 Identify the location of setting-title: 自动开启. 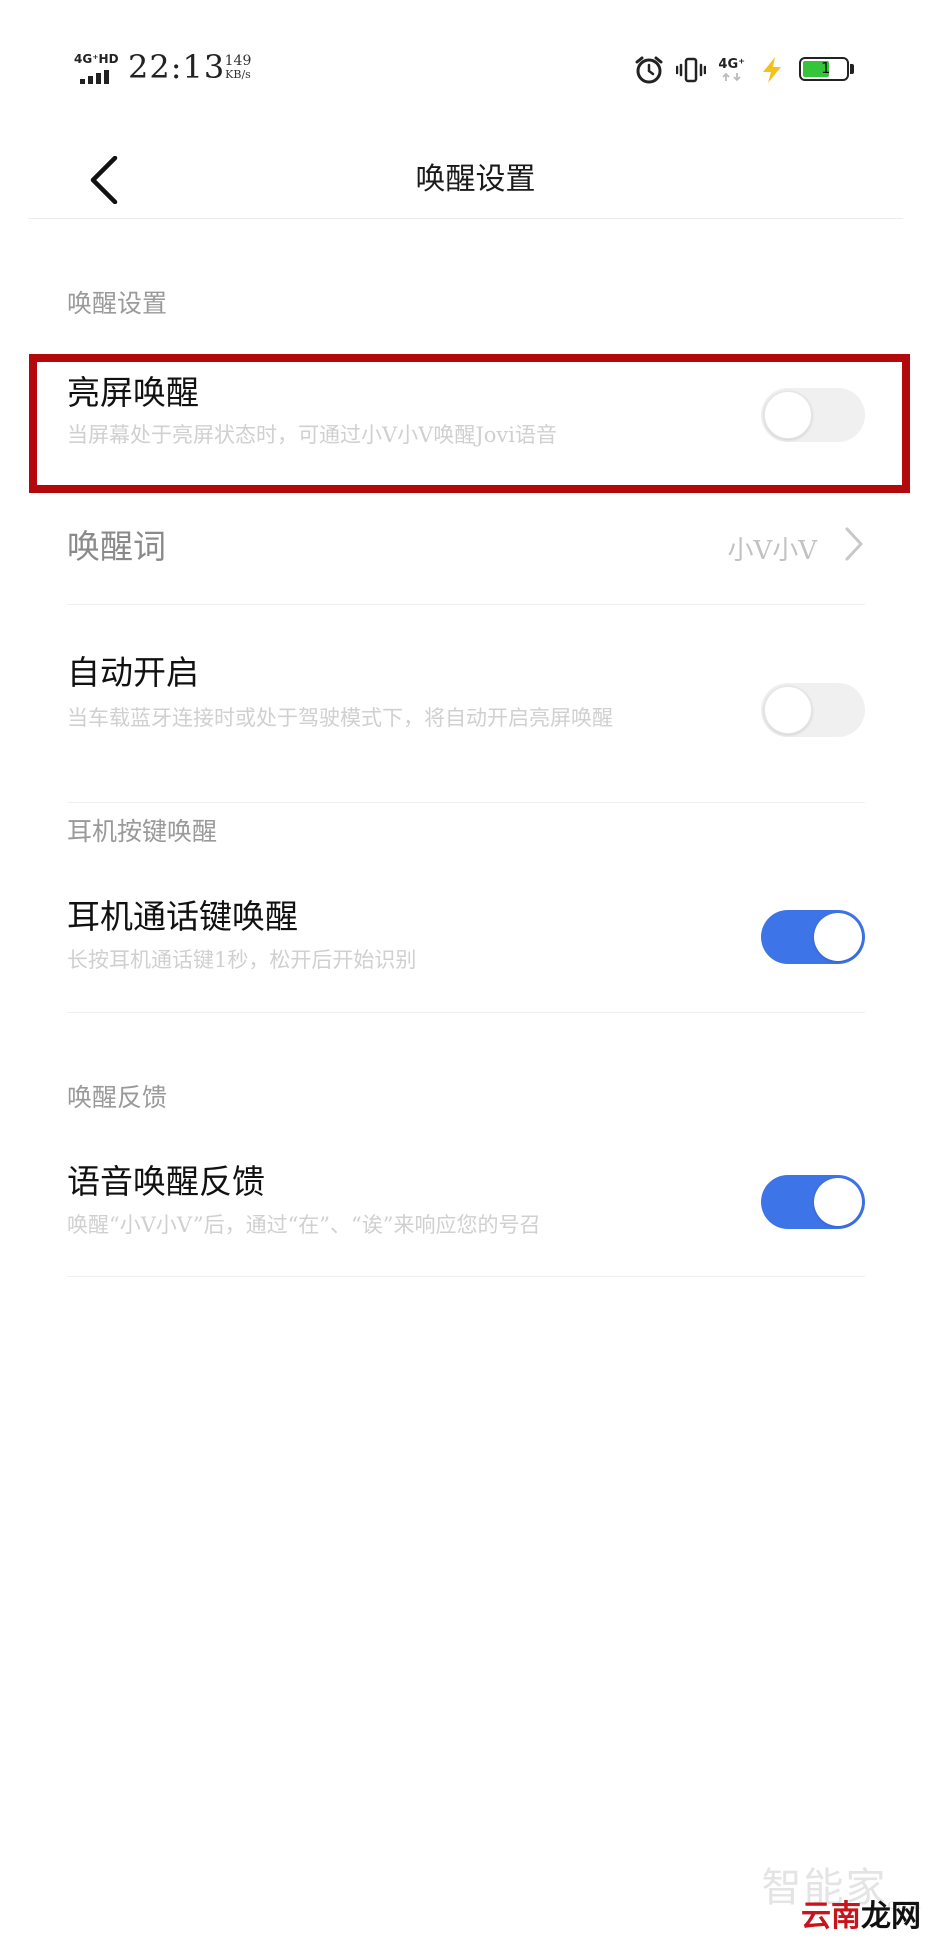
(133, 672).